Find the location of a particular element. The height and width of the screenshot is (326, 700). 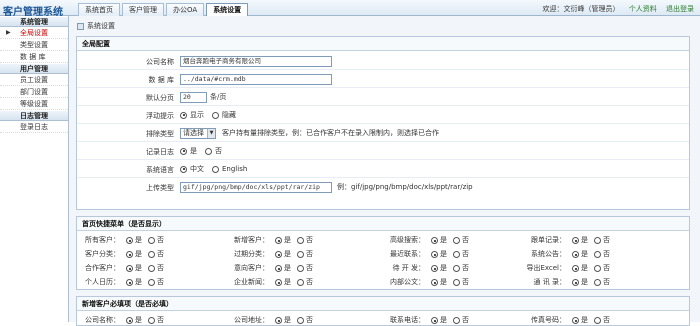

required-field-option: 公司地址： 是 否 is located at coordinates (271, 320).